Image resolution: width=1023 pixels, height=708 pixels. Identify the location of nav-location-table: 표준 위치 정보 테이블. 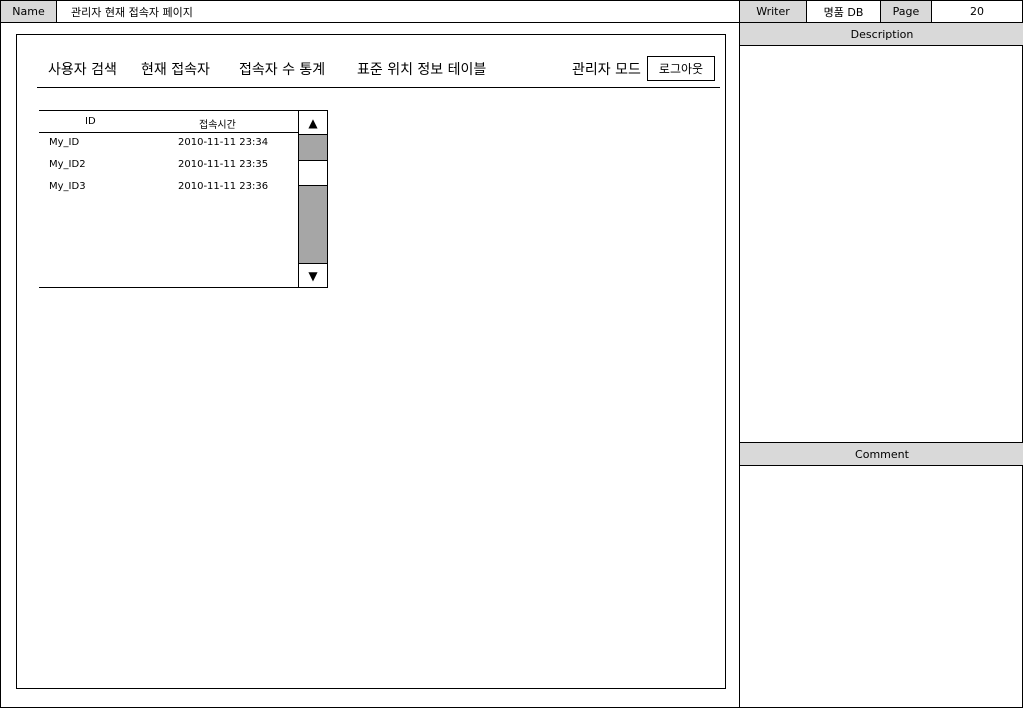
(421, 69).